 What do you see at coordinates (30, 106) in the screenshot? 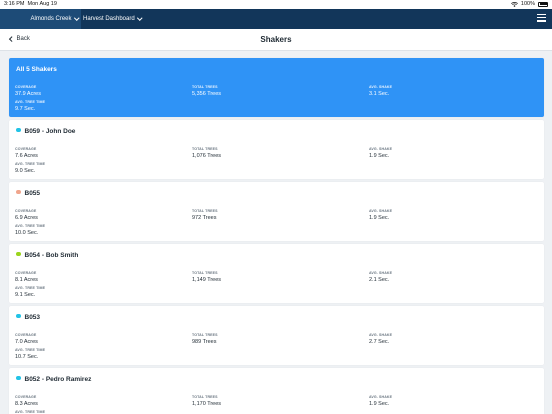
I see `avg-tree-time-field: AVG. TREE TIME 9.7 Sec.` at bounding box center [30, 106].